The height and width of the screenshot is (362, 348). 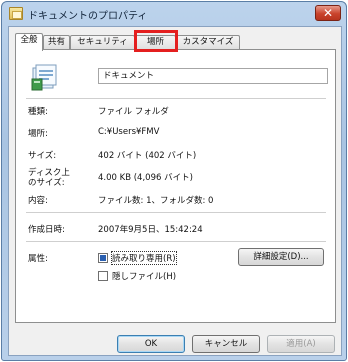 What do you see at coordinates (16, 13) in the screenshot?
I see `folder-properties-icon` at bounding box center [16, 13].